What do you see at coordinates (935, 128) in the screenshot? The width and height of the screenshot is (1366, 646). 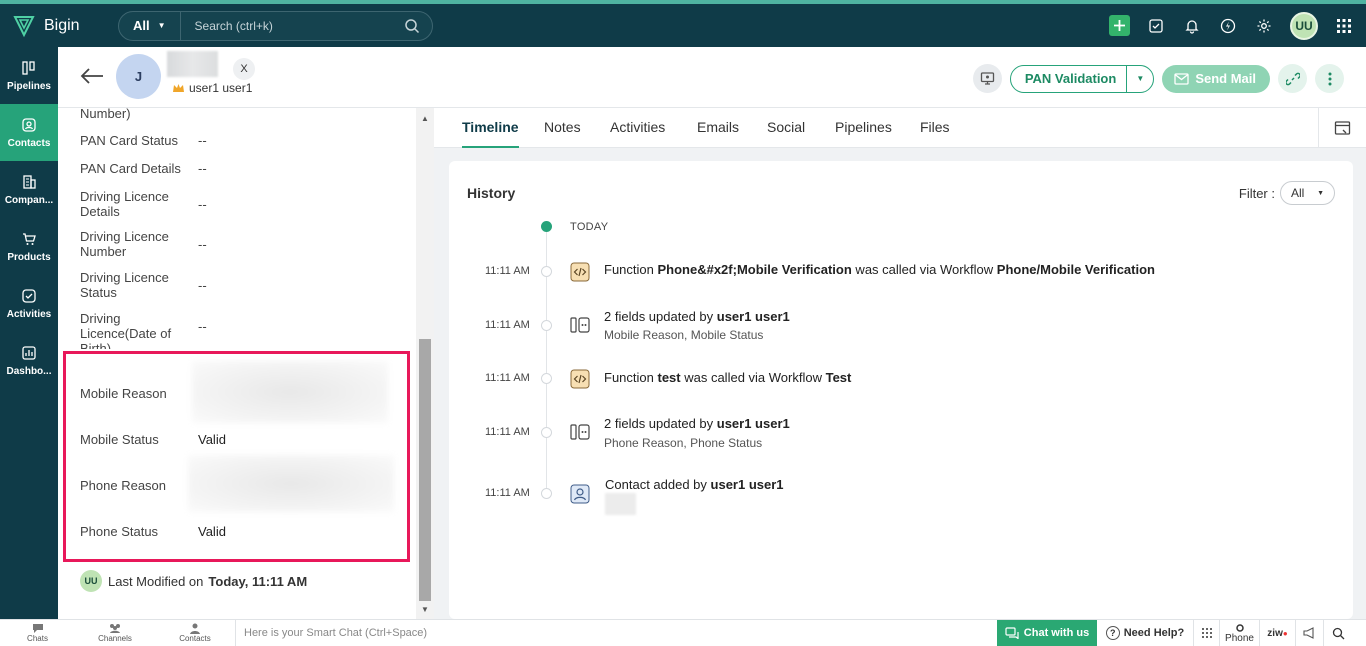 I see `tab-files: Files` at bounding box center [935, 128].